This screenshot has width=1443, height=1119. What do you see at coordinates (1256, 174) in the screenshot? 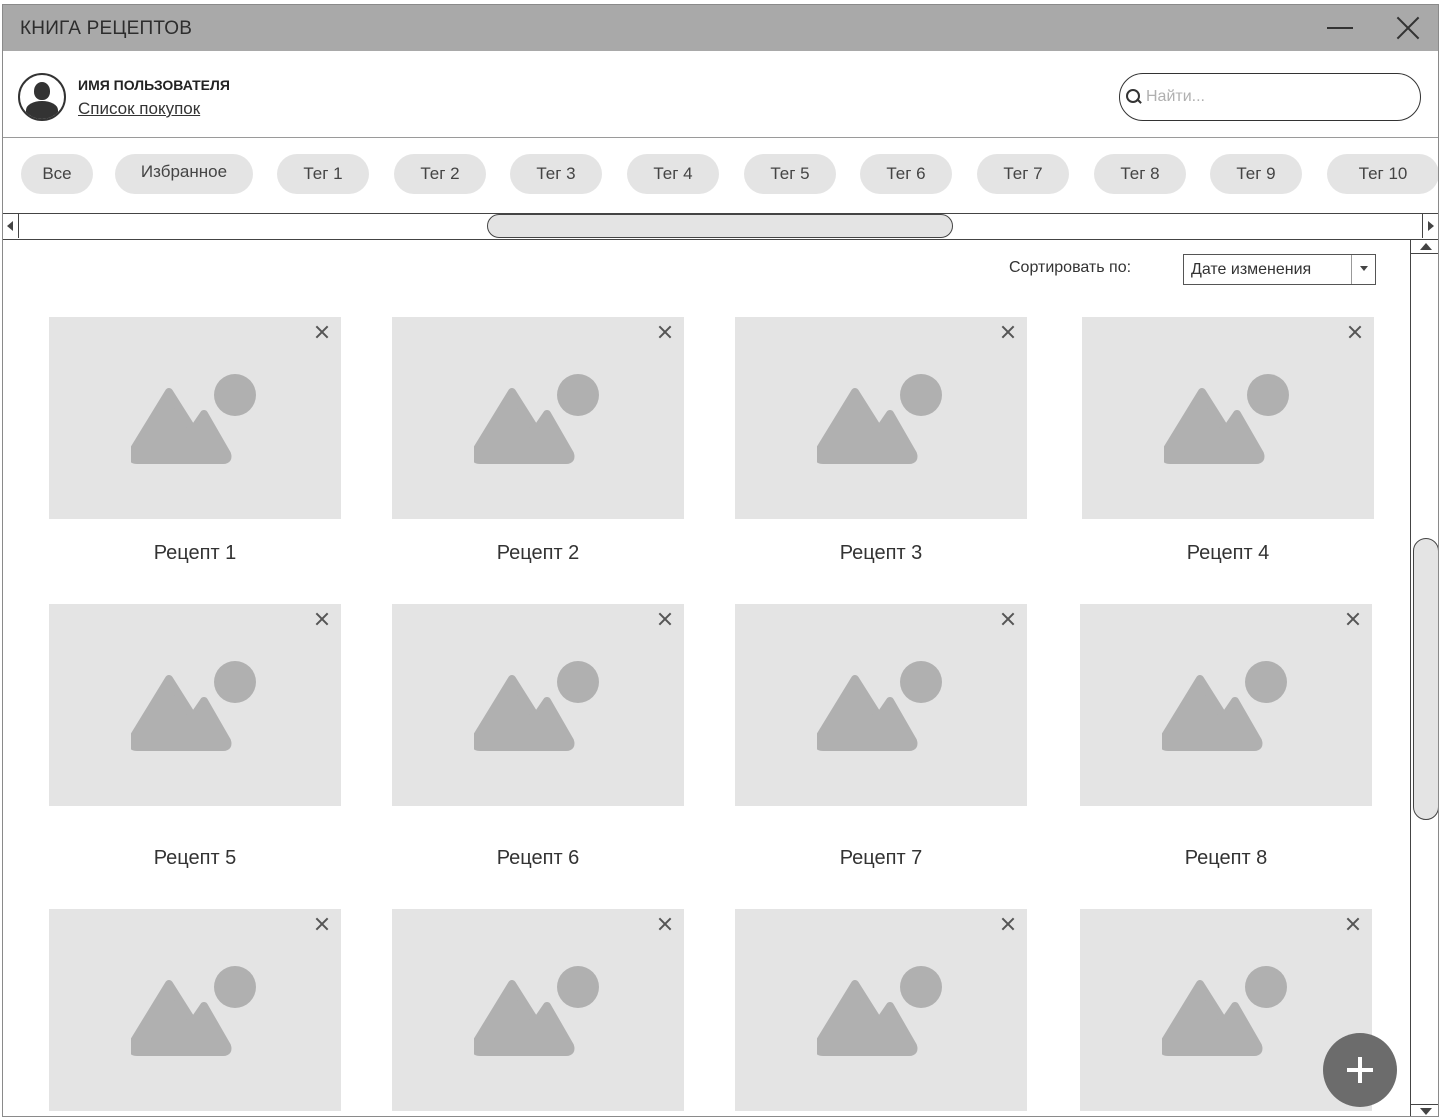
I see `tag-9: Тег 9` at bounding box center [1256, 174].